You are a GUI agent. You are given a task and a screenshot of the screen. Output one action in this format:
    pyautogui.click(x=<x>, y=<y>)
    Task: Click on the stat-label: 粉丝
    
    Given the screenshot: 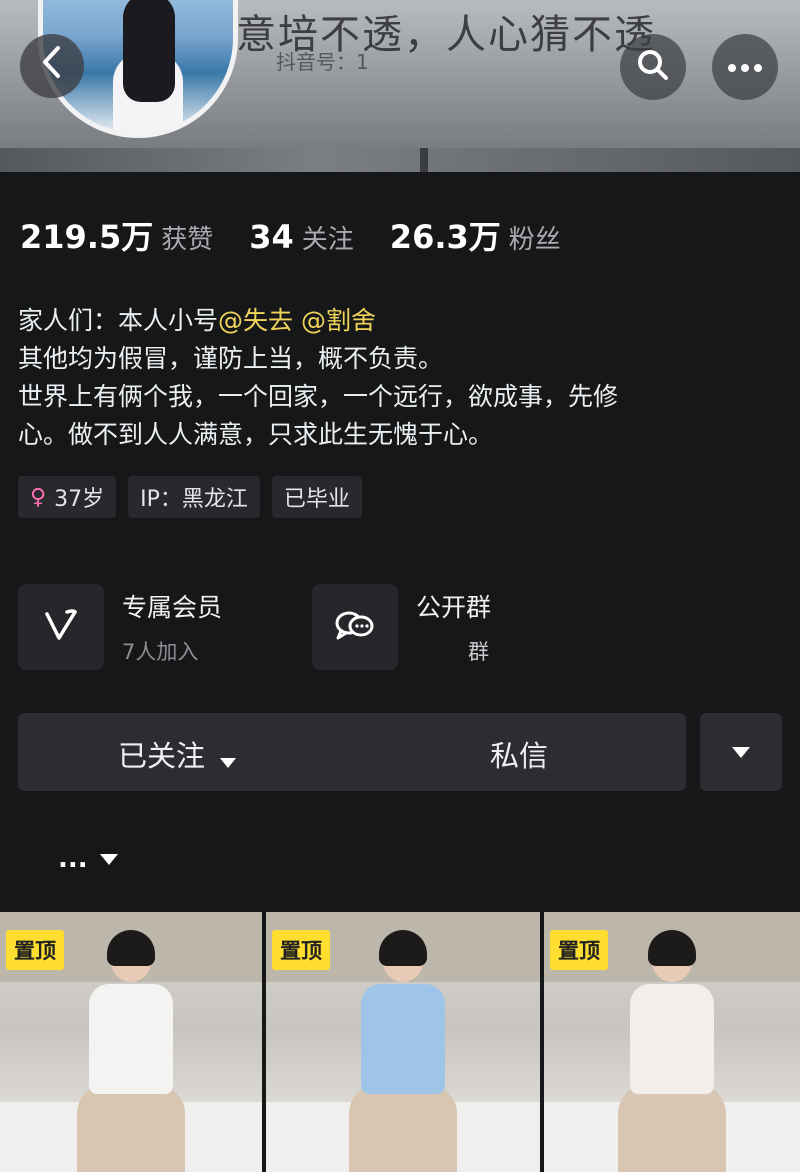 What is the action you would take?
    pyautogui.click(x=534, y=240)
    